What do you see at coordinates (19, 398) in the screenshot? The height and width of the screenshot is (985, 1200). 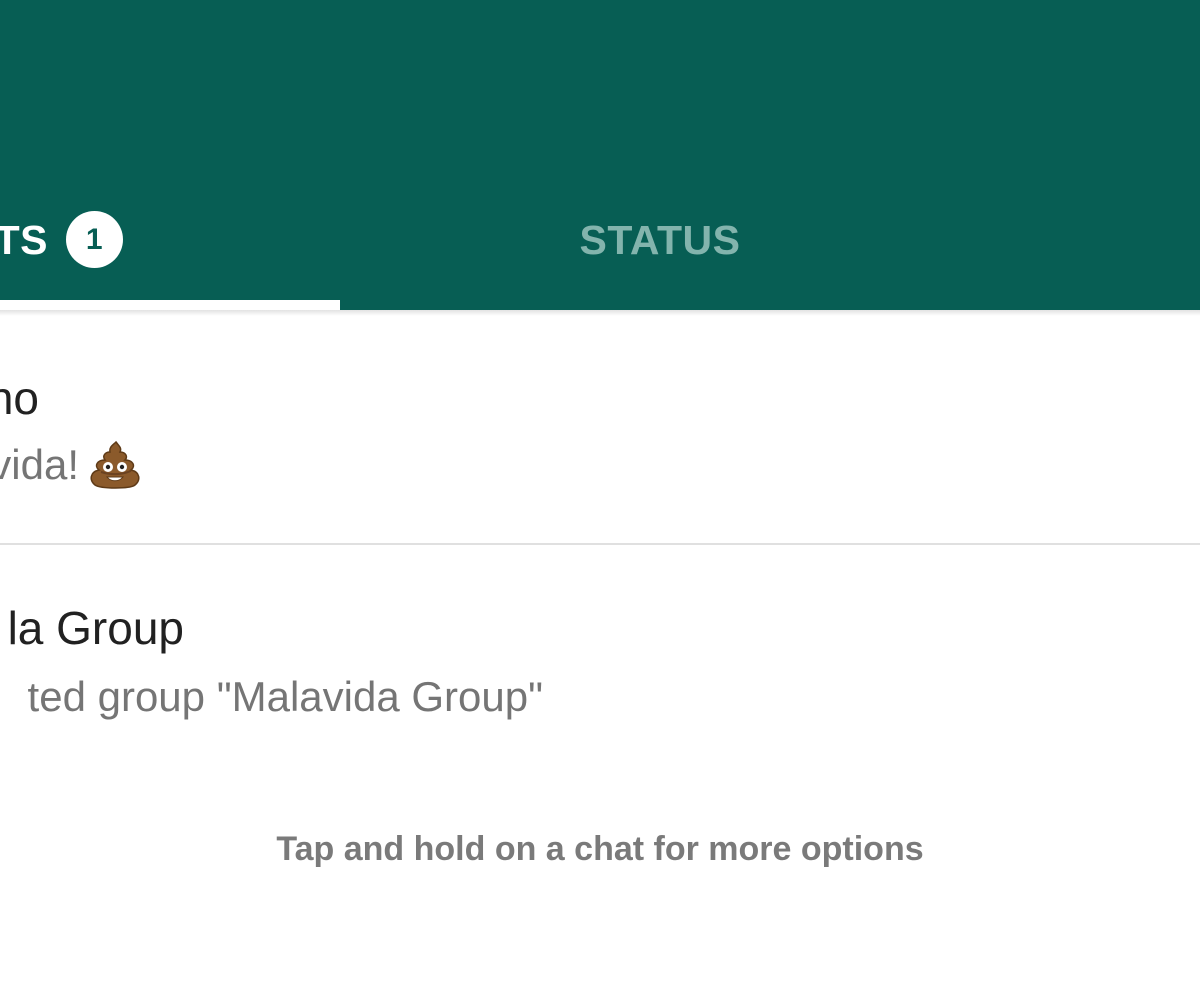 I see `chat-name: no` at bounding box center [19, 398].